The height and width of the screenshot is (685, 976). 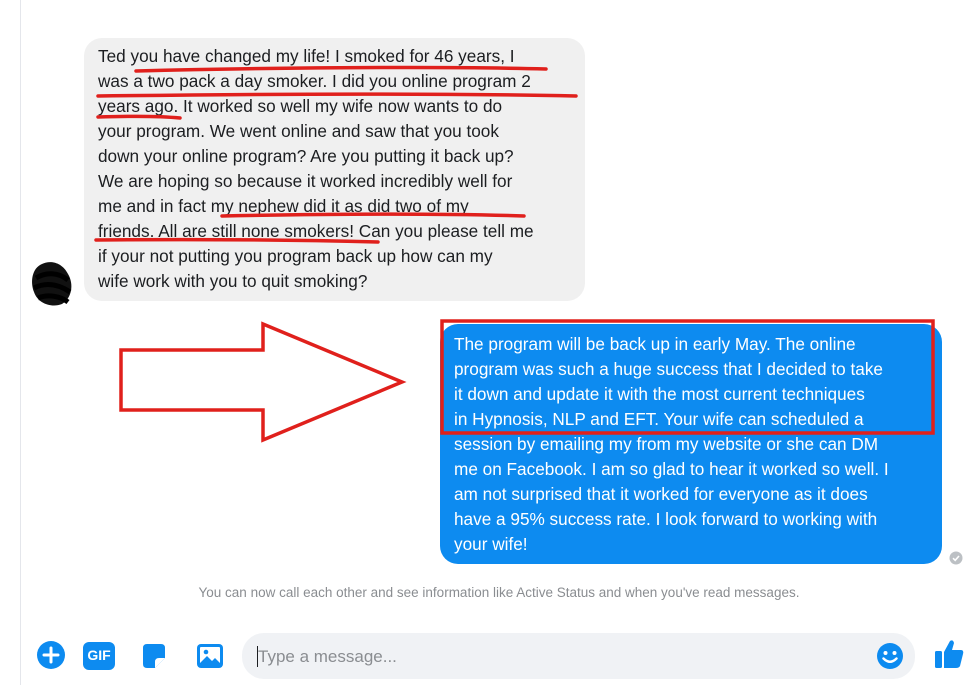 I want to click on sticker-icon, so click(x=154, y=656).